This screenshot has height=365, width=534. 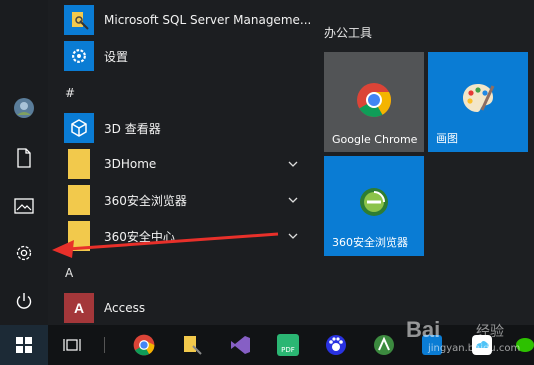 I want to click on app-label: 设置, so click(x=116, y=56).